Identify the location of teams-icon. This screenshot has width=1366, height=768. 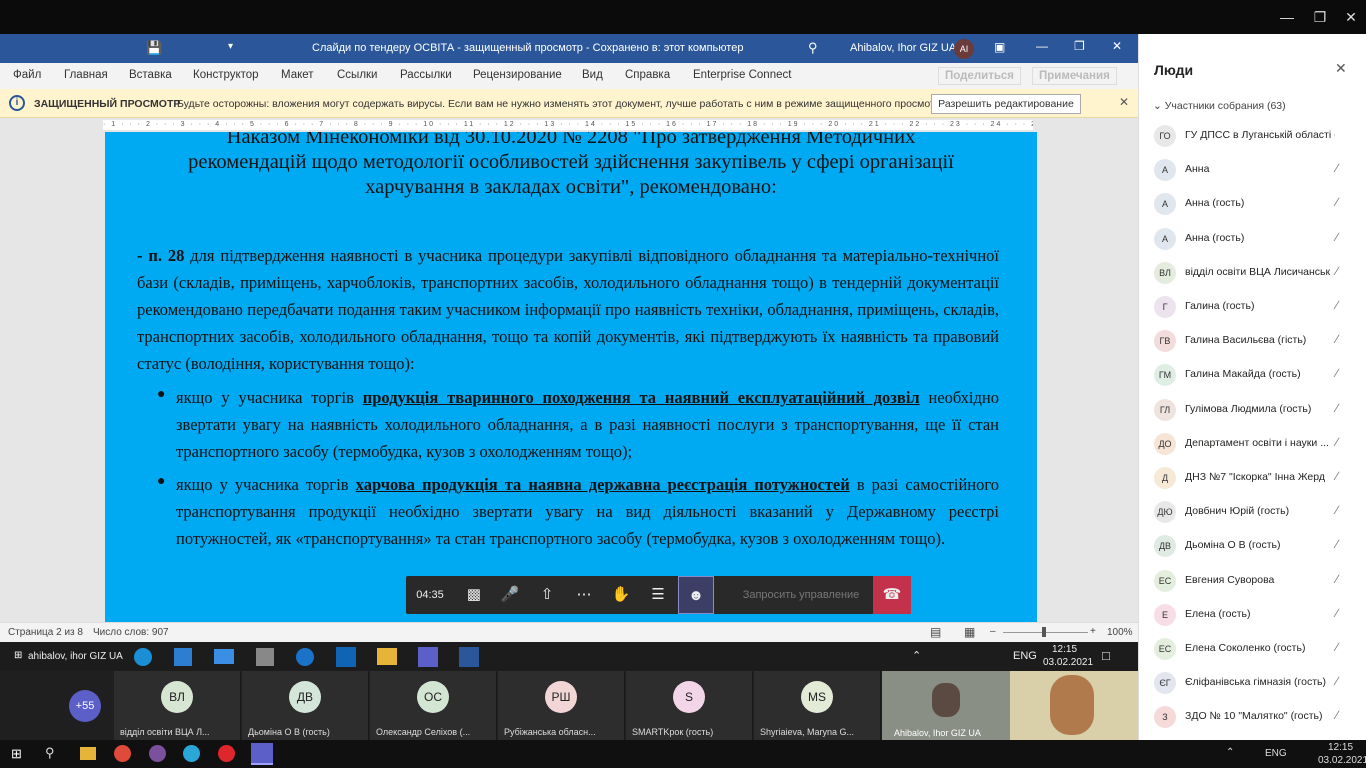
(428, 657).